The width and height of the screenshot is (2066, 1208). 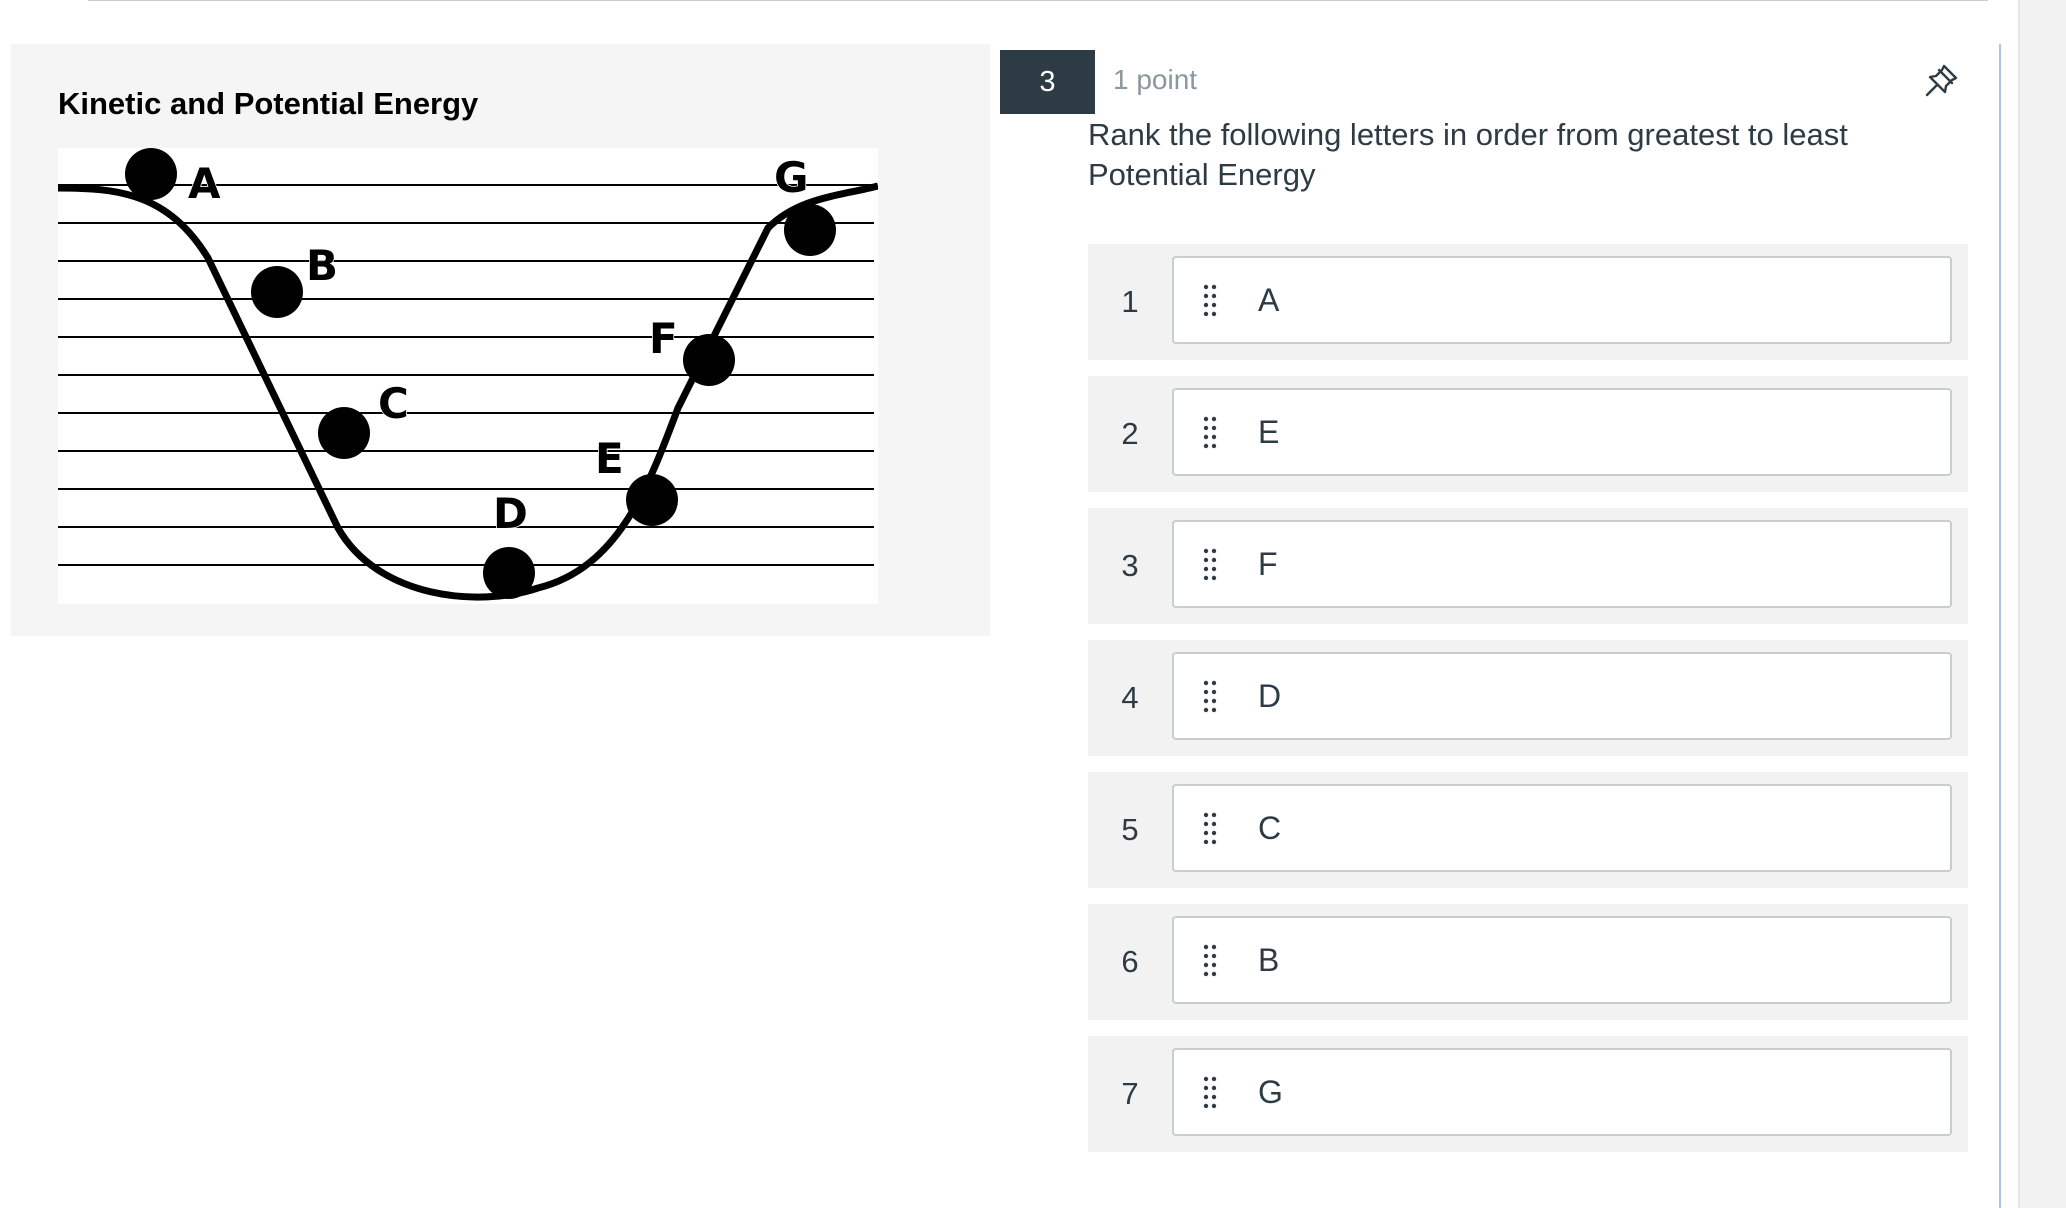 I want to click on label-c: C, so click(x=393, y=403).